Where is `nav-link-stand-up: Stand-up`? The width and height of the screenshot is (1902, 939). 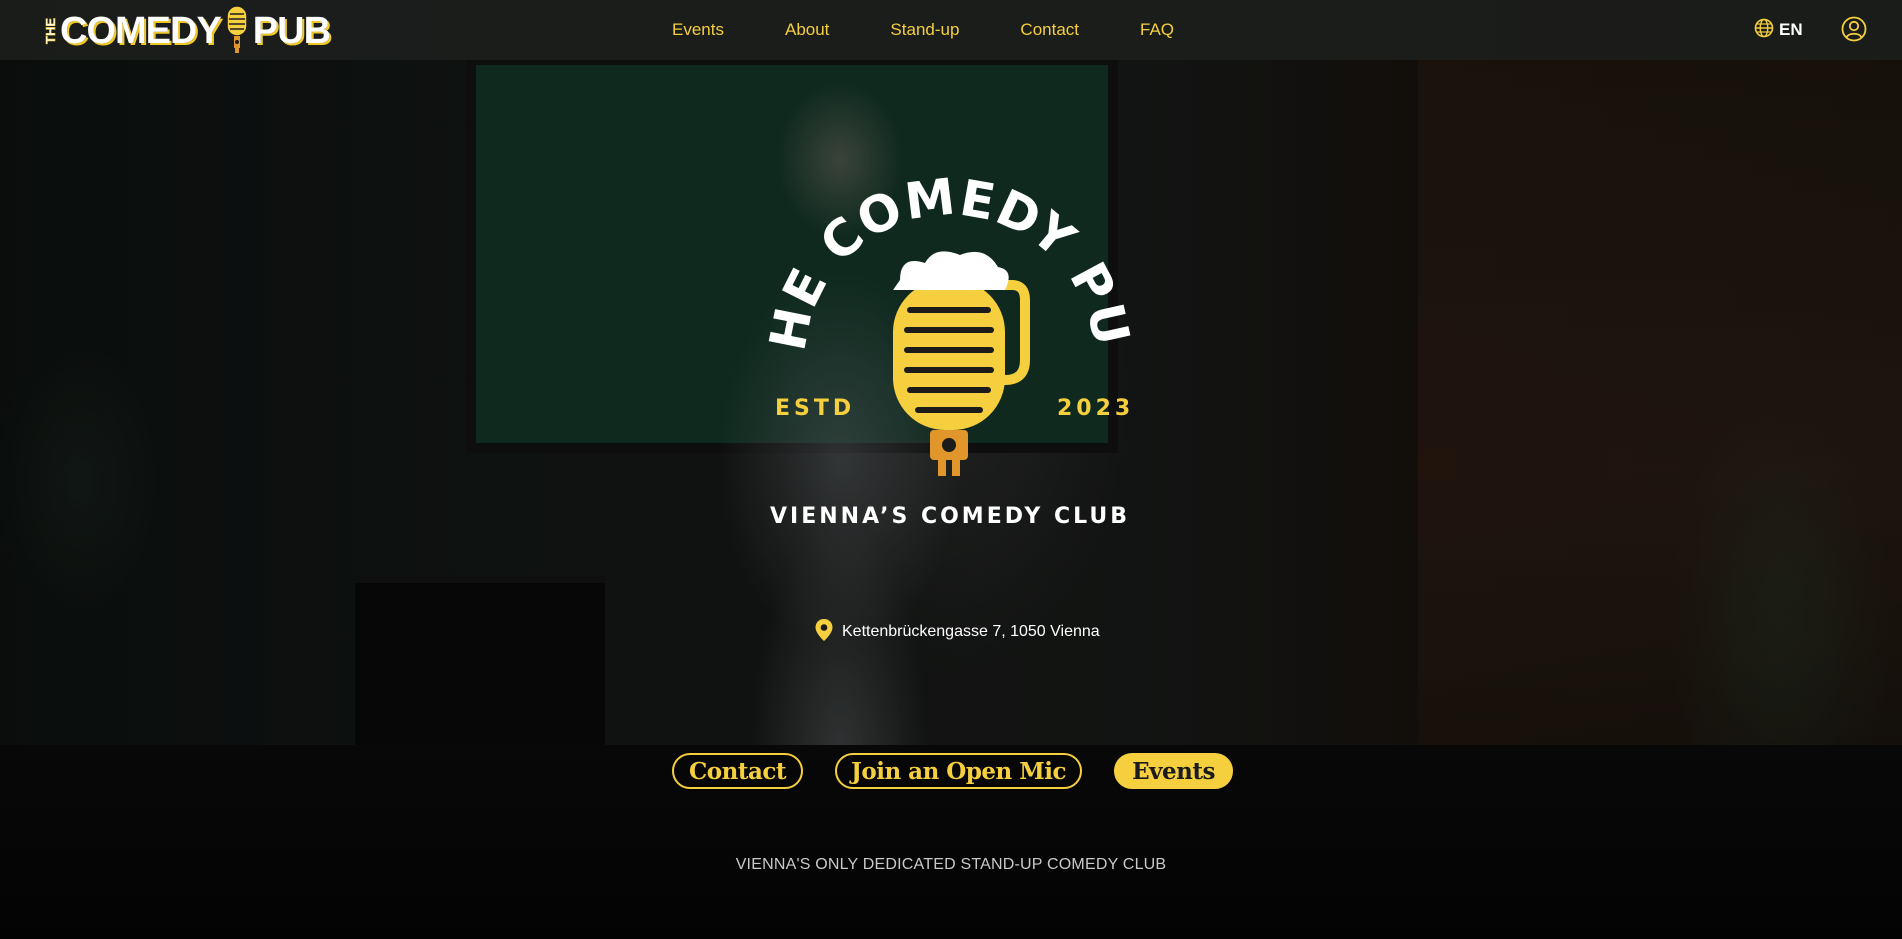
nav-link-stand-up: Stand-up is located at coordinates (924, 30).